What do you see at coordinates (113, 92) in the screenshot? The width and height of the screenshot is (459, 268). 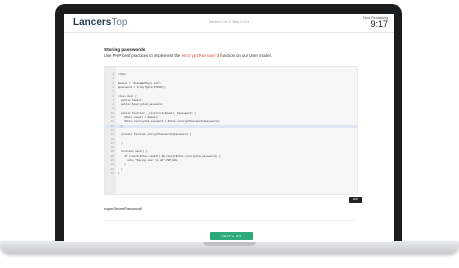 I see `line-number: 5` at bounding box center [113, 92].